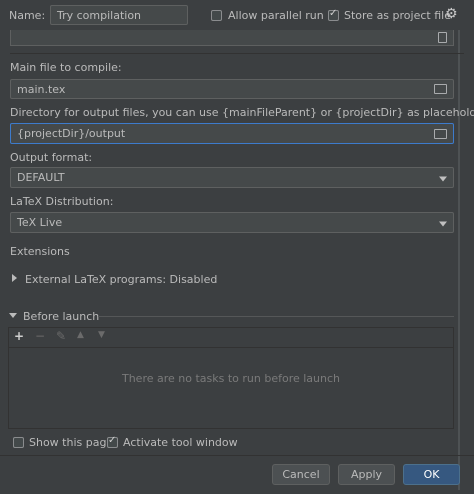 This screenshot has width=474, height=494. What do you see at coordinates (232, 222) in the screenshot?
I see `latex-distribution-select: TeX Live` at bounding box center [232, 222].